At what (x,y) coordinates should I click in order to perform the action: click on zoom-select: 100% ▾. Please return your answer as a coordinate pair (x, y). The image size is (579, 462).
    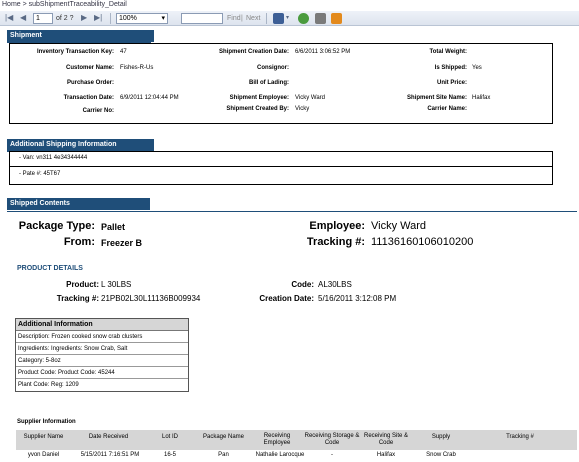
    Looking at the image, I should click on (142, 18).